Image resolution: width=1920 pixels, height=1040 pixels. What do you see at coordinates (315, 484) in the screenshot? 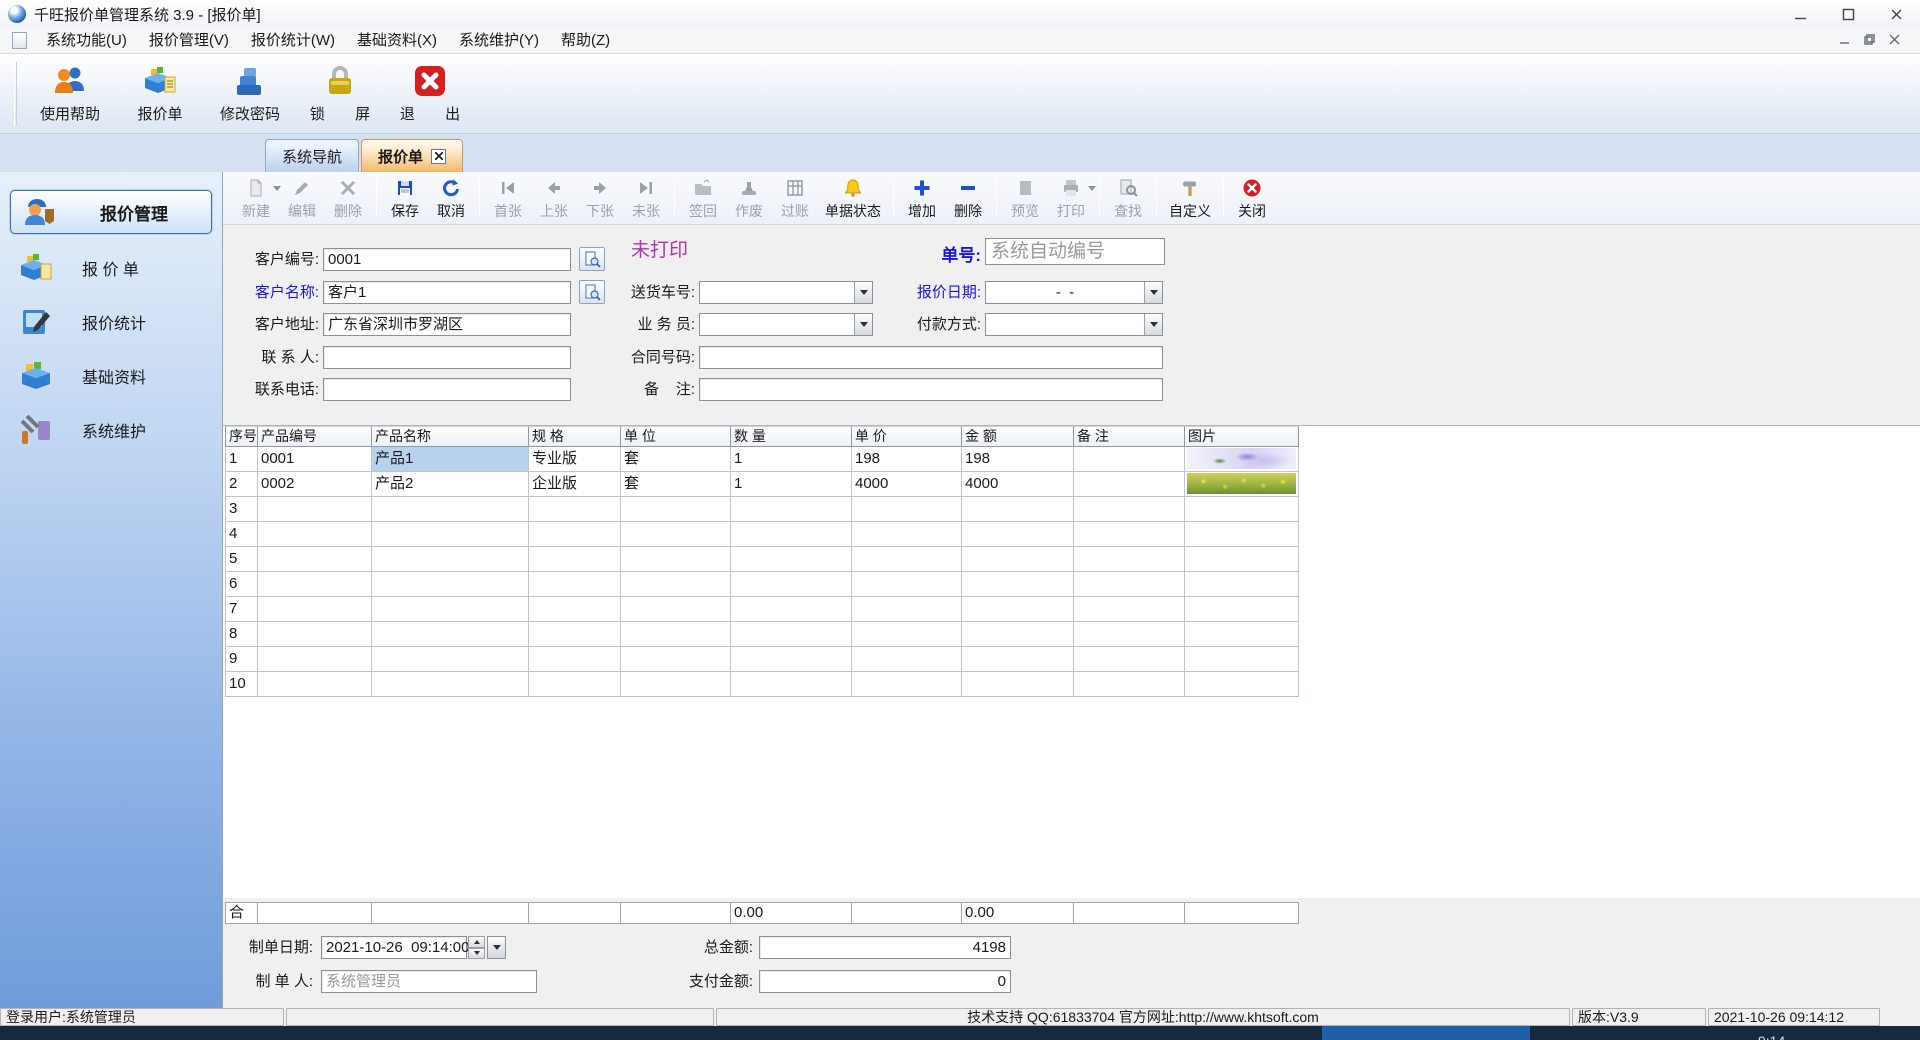
I see `cell-code: 0002` at bounding box center [315, 484].